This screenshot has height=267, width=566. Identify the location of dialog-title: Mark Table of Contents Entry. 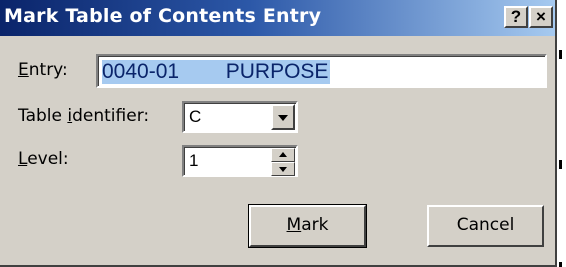
(163, 16).